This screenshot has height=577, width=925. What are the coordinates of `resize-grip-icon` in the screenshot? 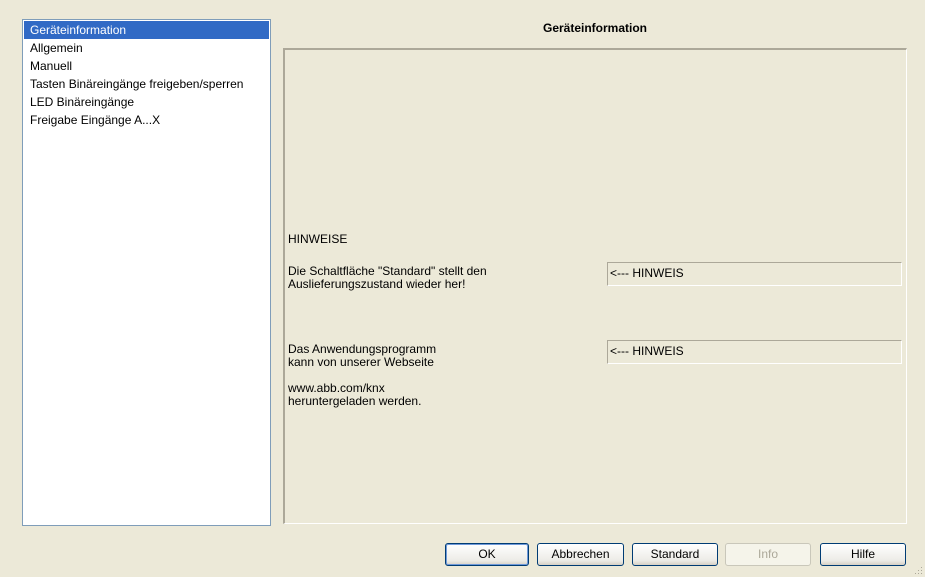 It's located at (918, 570).